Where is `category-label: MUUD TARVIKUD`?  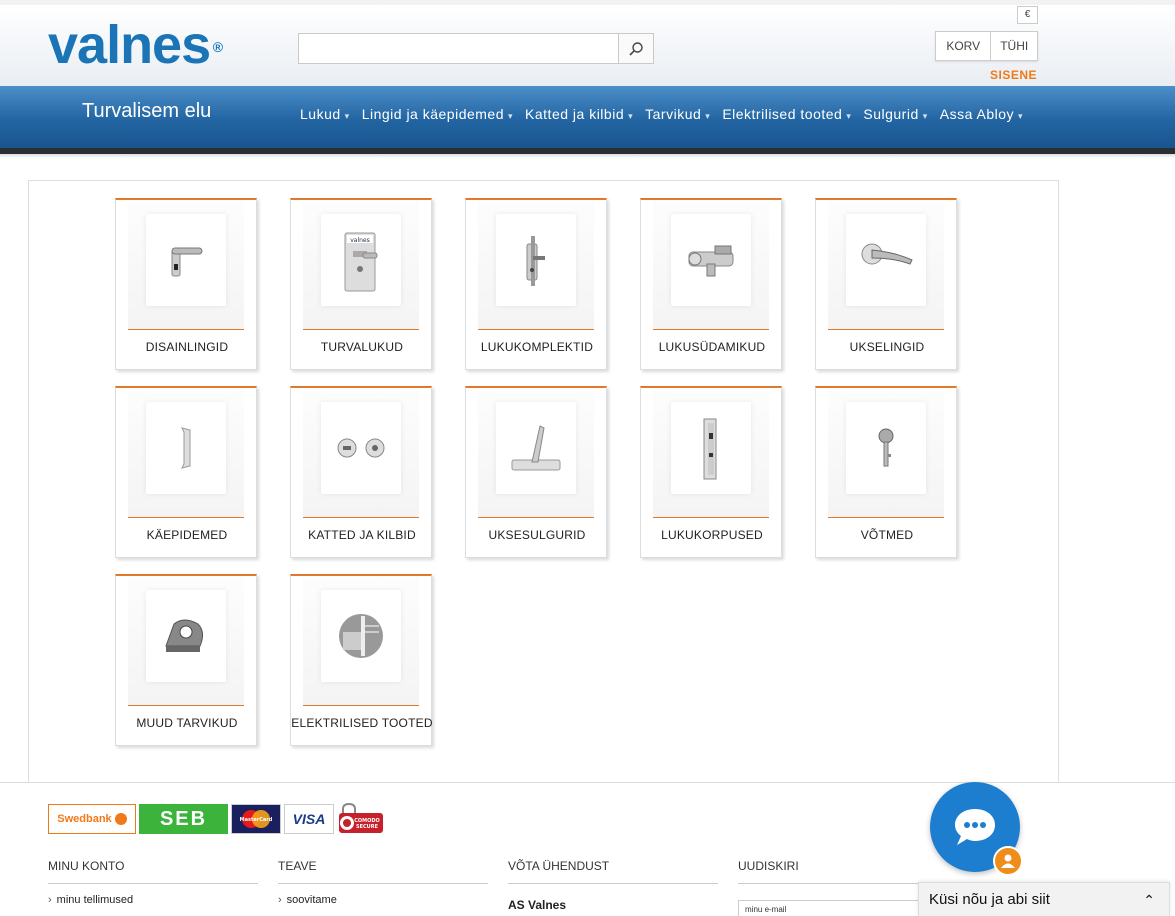 category-label: MUUD TARVIKUD is located at coordinates (187, 723).